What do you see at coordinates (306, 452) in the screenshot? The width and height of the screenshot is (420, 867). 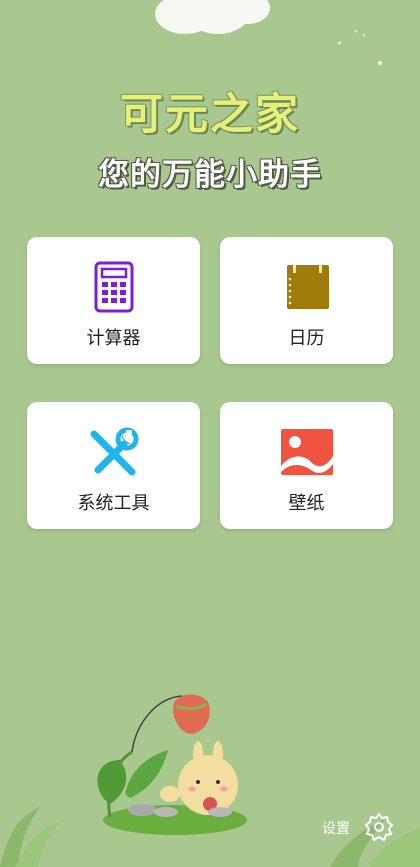 I see `wallpaper-icon` at bounding box center [306, 452].